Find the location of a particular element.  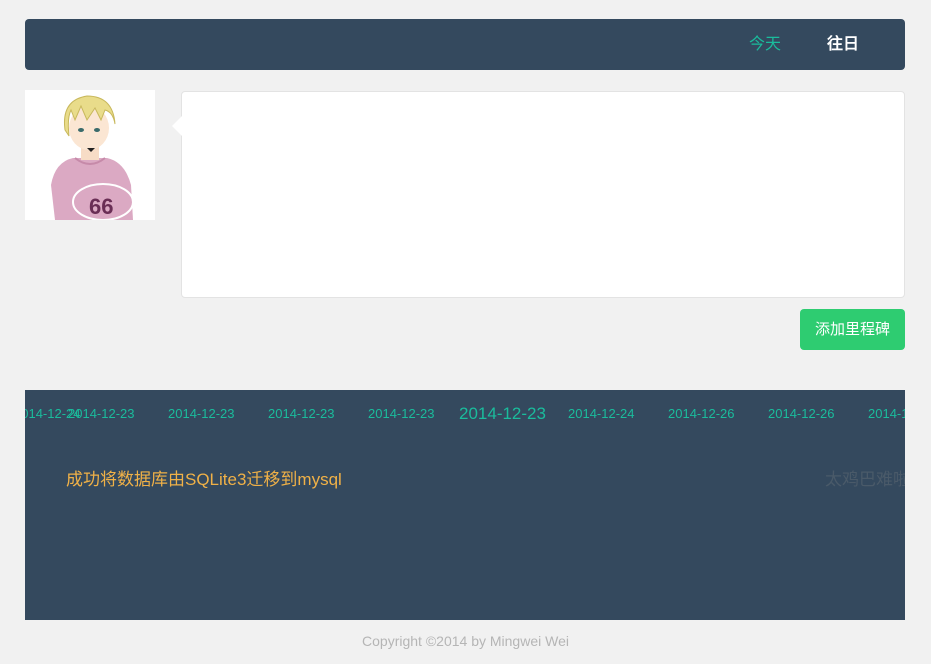

avatar: 66 is located at coordinates (90, 155).